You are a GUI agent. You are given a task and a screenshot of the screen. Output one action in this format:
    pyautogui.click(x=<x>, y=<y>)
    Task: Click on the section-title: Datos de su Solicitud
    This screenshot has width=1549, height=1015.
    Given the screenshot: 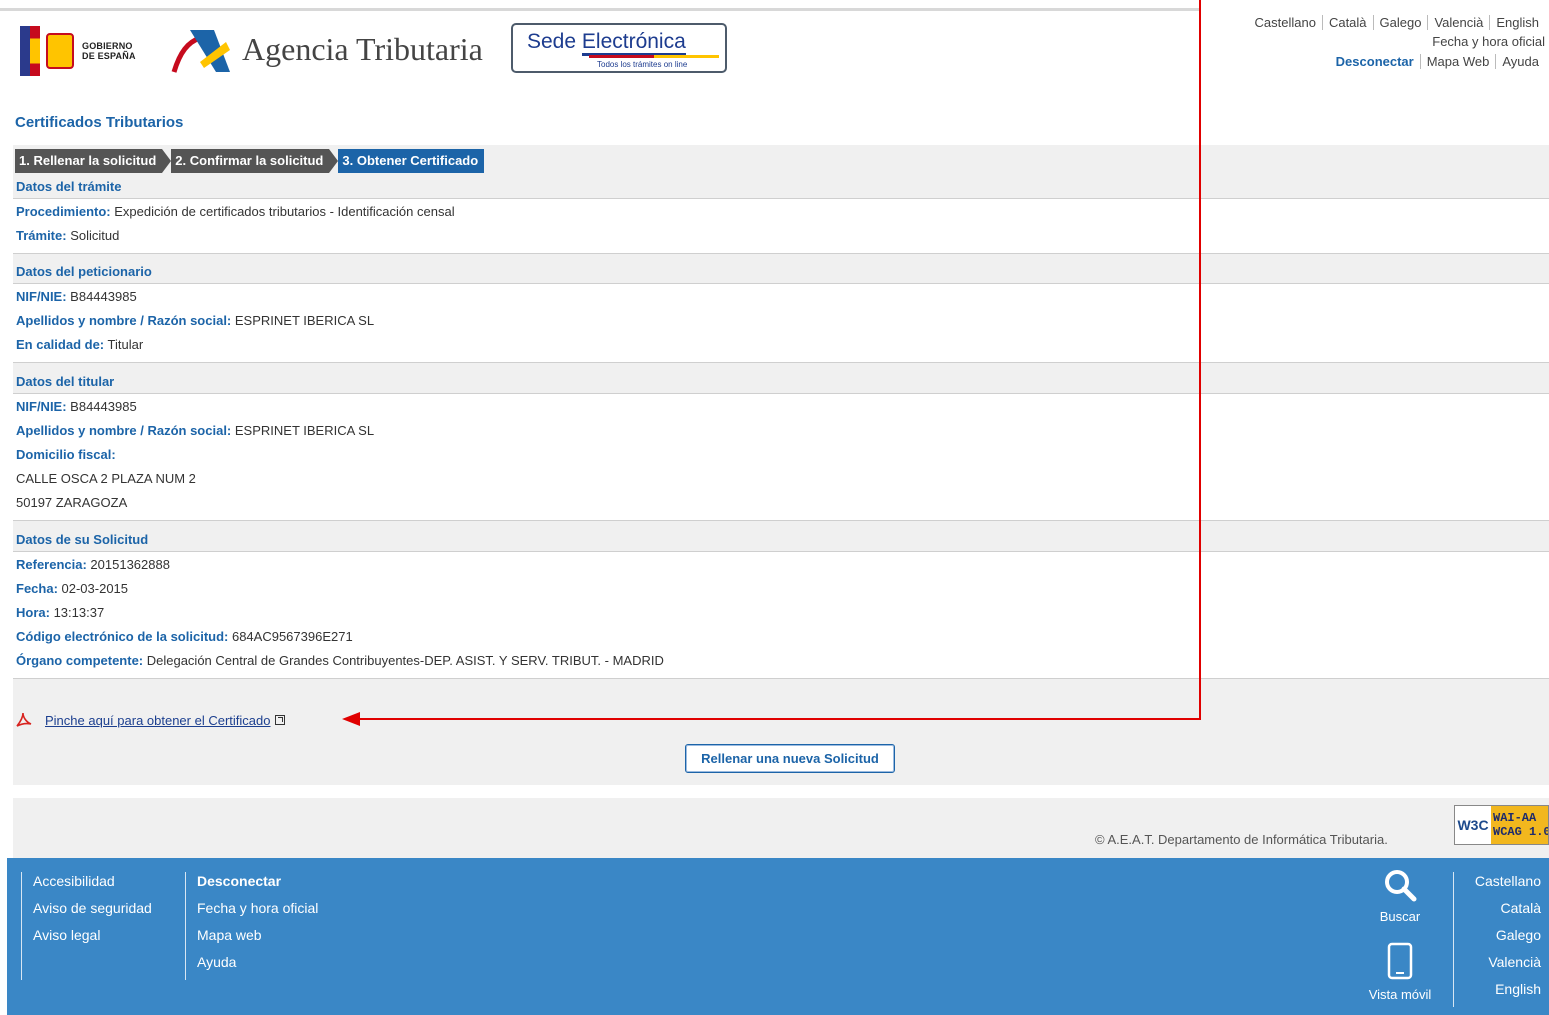 What is the action you would take?
    pyautogui.click(x=781, y=540)
    